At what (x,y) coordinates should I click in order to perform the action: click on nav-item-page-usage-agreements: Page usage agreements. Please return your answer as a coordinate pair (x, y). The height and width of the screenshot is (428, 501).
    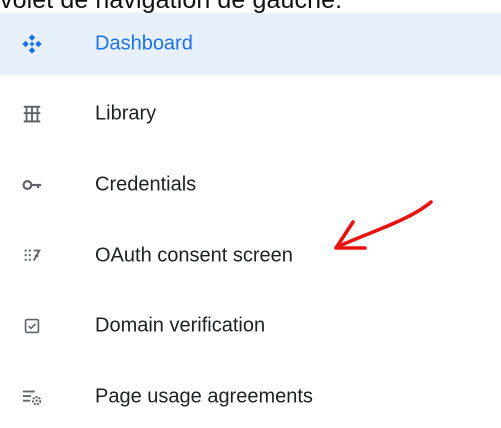
    Looking at the image, I should click on (250, 397).